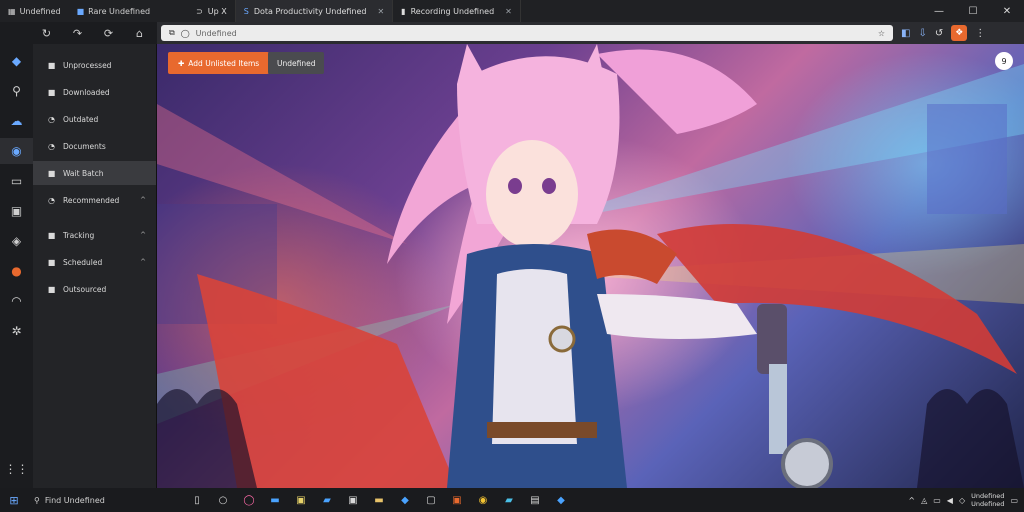 Image resolution: width=1024 pixels, height=512 pixels. Describe the element at coordinates (508, 11) in the screenshot. I see `tab-3-close-icon: ✕` at that location.